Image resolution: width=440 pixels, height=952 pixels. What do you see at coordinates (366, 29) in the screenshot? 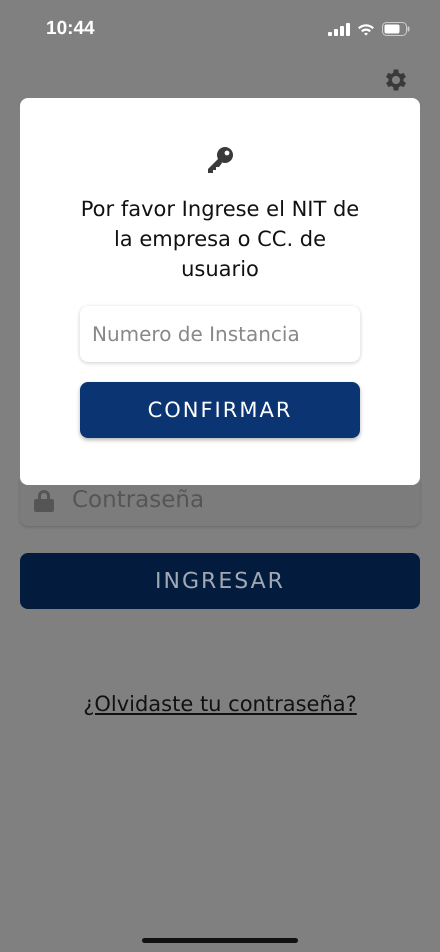
I see `wifi-icon` at bounding box center [366, 29].